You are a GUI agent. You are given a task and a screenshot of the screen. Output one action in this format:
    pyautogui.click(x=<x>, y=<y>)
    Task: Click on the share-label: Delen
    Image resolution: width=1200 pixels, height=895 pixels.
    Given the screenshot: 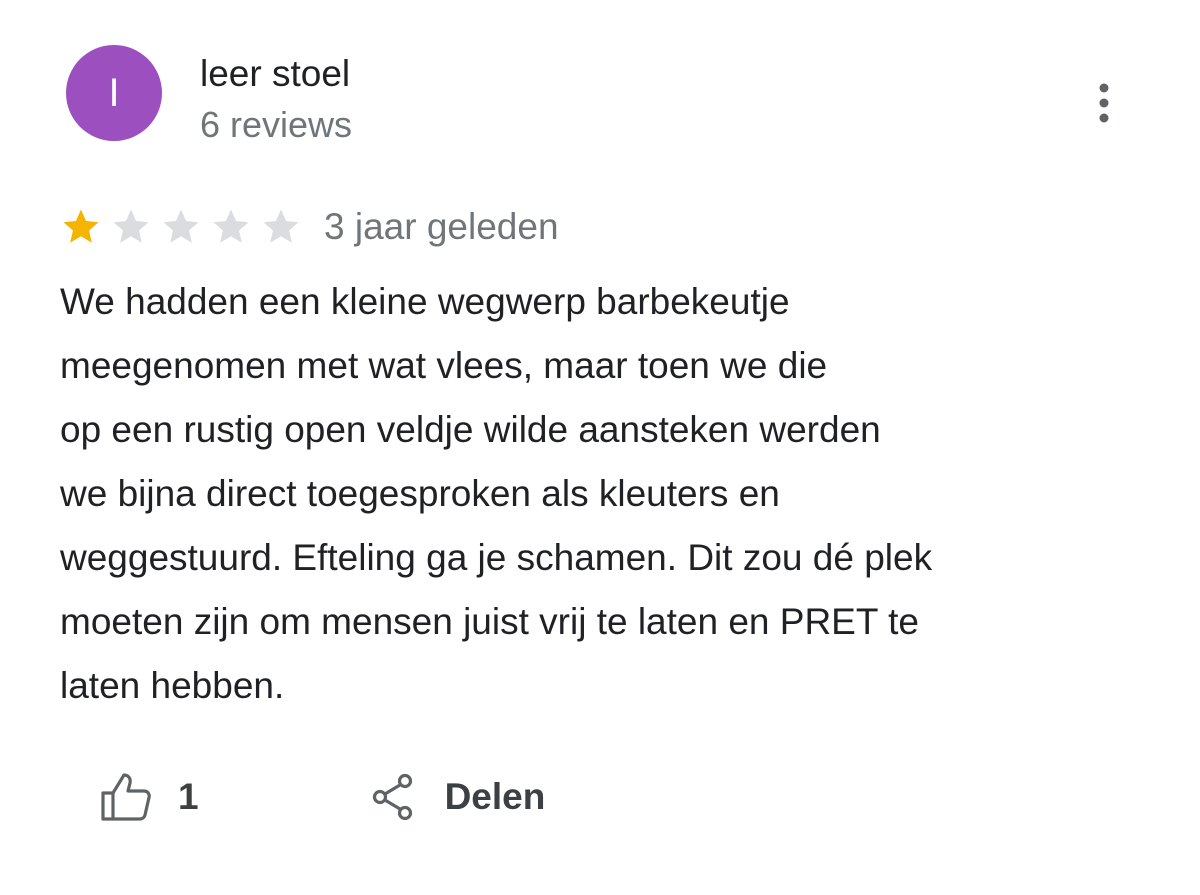 What is the action you would take?
    pyautogui.click(x=495, y=796)
    